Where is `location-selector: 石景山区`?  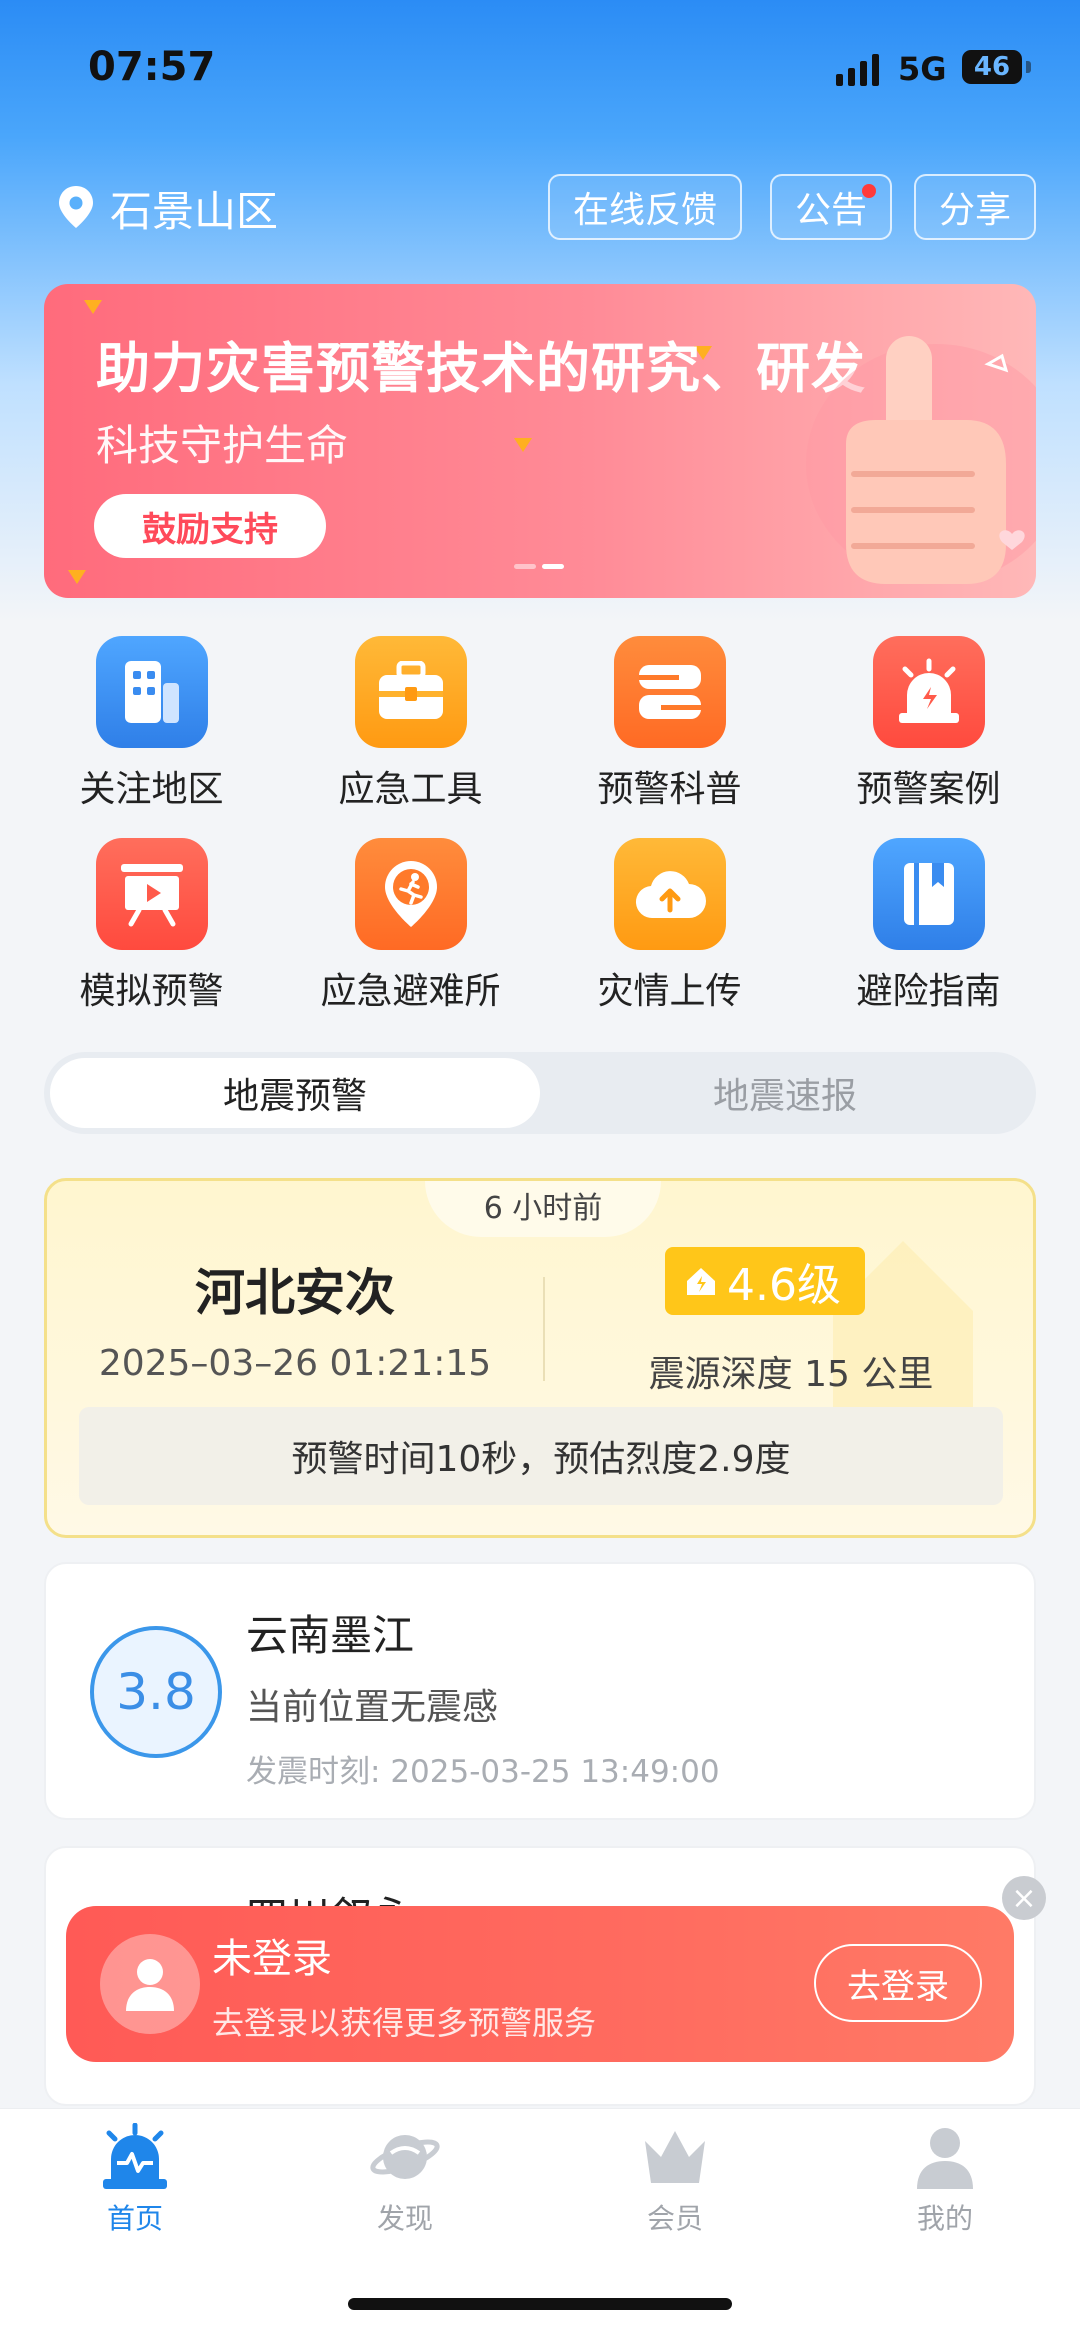 location-selector: 石景山区 is located at coordinates (167, 208).